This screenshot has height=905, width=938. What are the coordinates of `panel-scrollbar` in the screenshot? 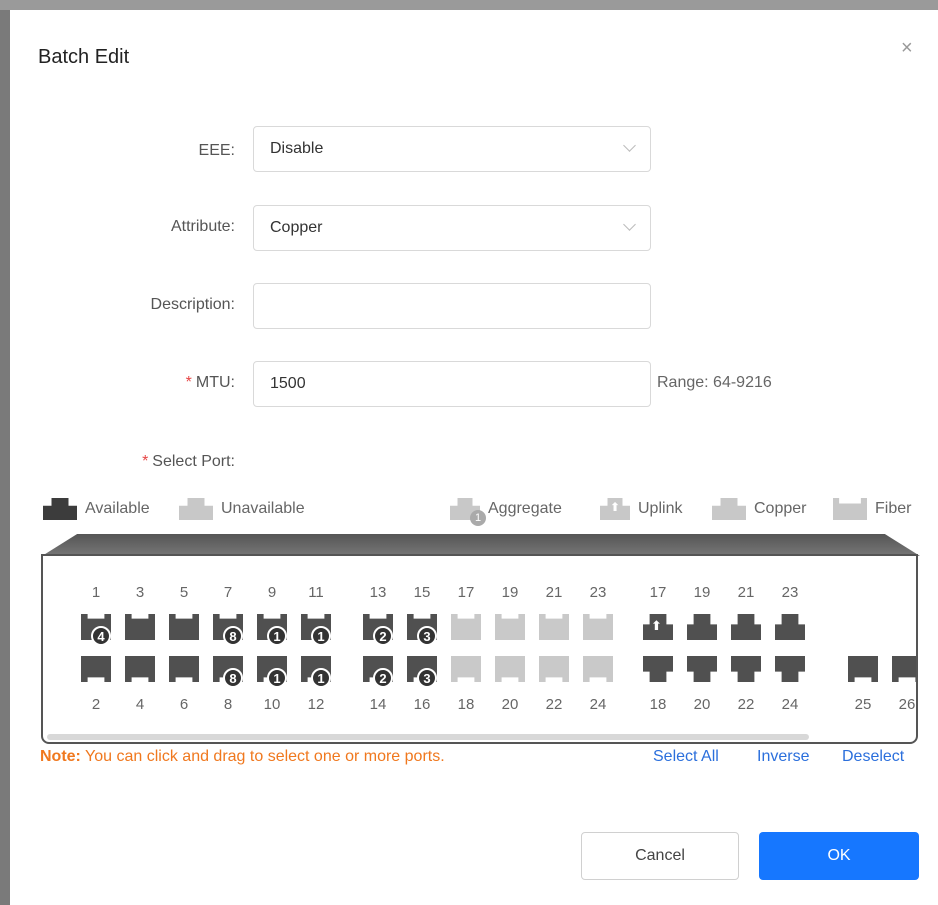 It's located at (428, 737).